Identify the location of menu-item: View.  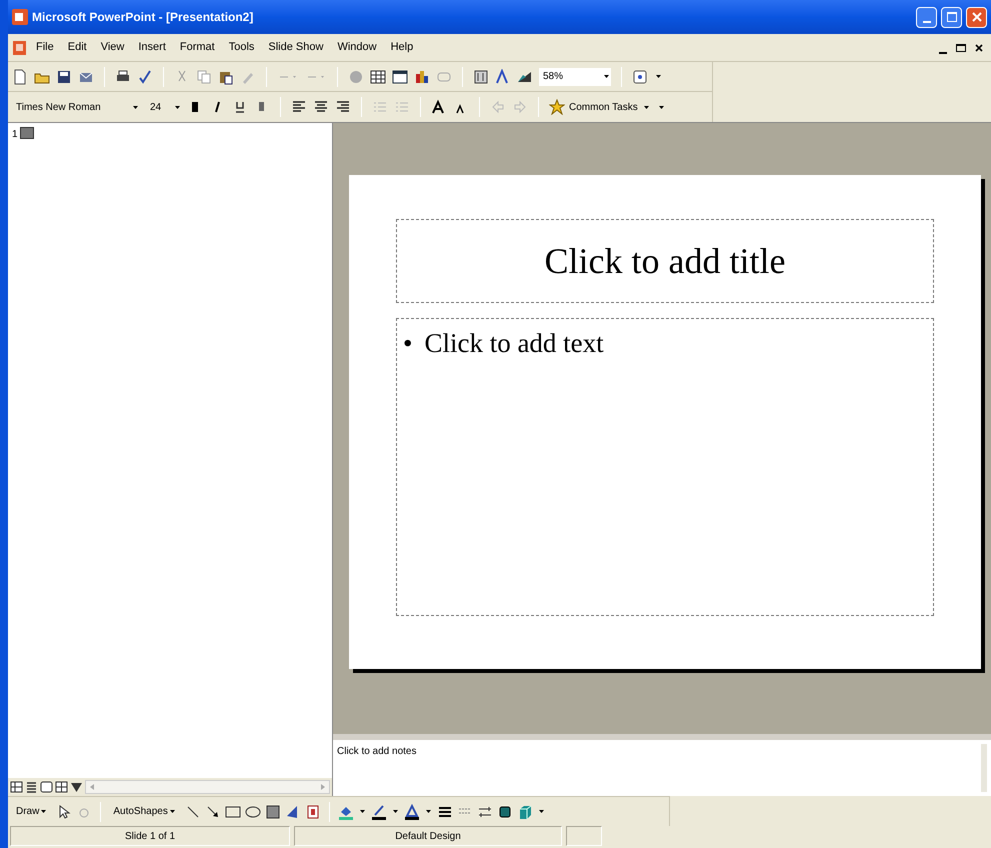
(112, 47).